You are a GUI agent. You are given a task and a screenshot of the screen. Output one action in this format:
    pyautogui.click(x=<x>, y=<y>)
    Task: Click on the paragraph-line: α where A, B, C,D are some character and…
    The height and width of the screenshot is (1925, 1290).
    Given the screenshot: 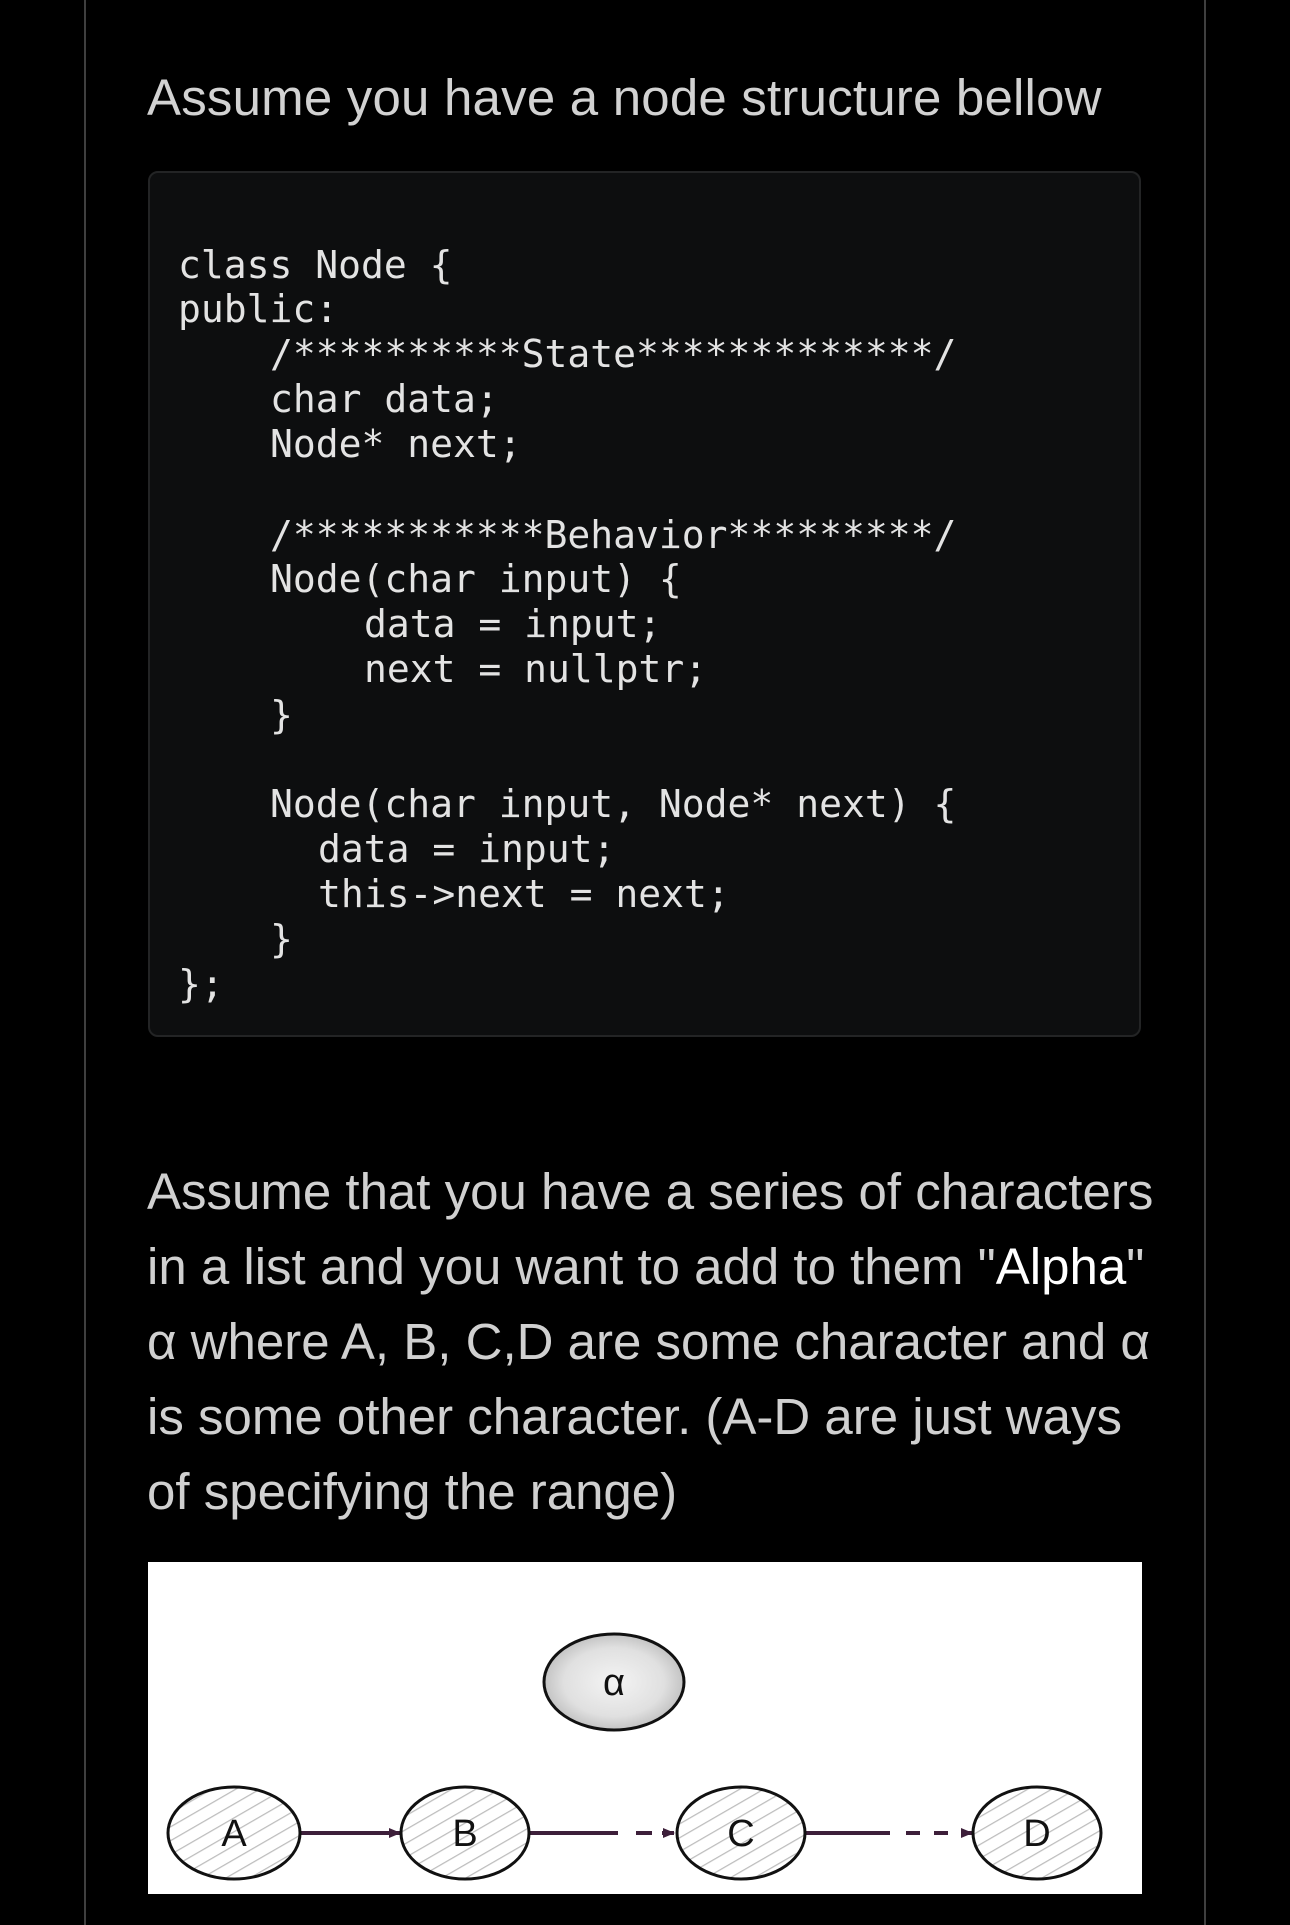 What is the action you would take?
    pyautogui.click(x=648, y=1341)
    